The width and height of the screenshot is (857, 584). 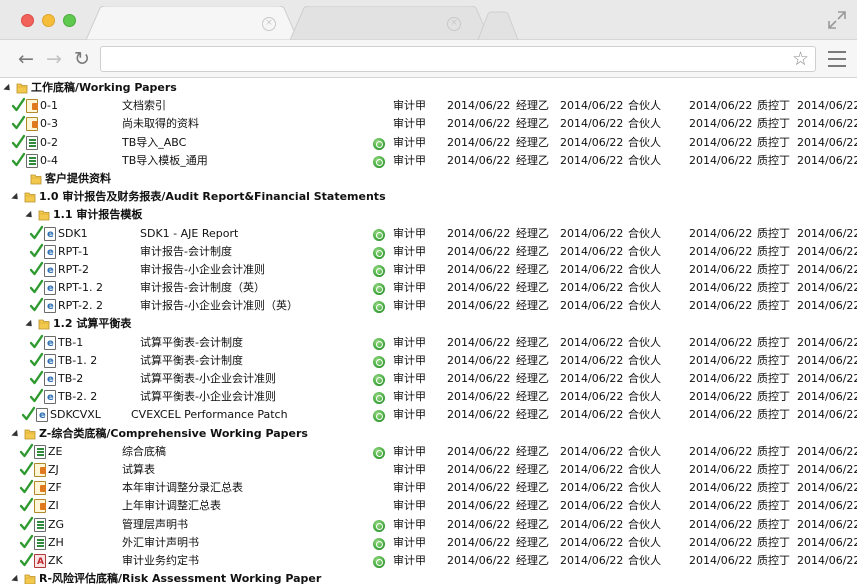 What do you see at coordinates (428, 434) in the screenshot?
I see `tree-folder-row: Z-综合类底稿/Comprehensive Working Papers` at bounding box center [428, 434].